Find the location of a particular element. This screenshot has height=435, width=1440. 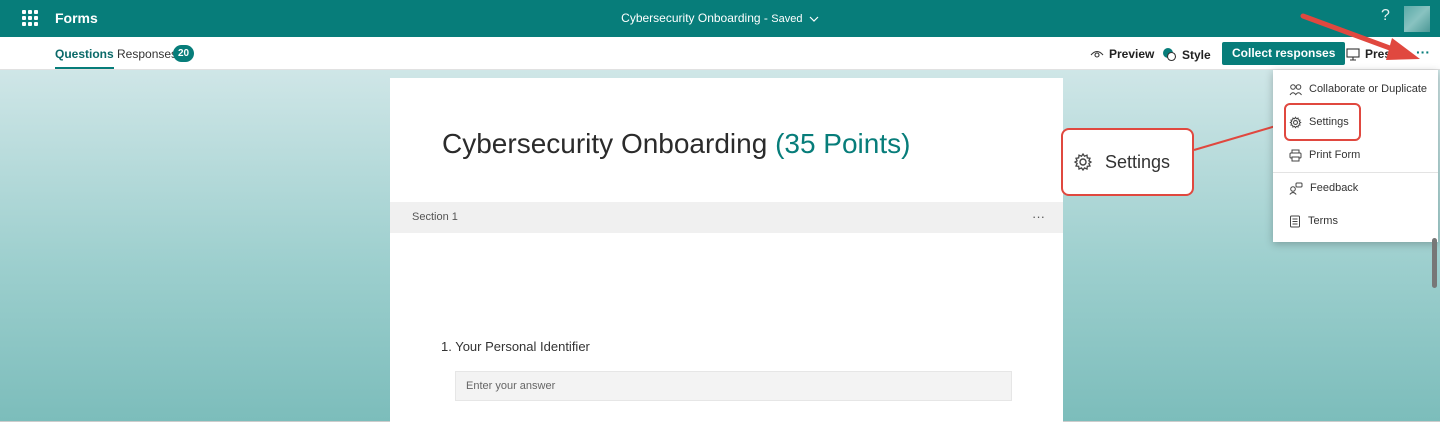

preview-button: Preview is located at coordinates (1122, 54).